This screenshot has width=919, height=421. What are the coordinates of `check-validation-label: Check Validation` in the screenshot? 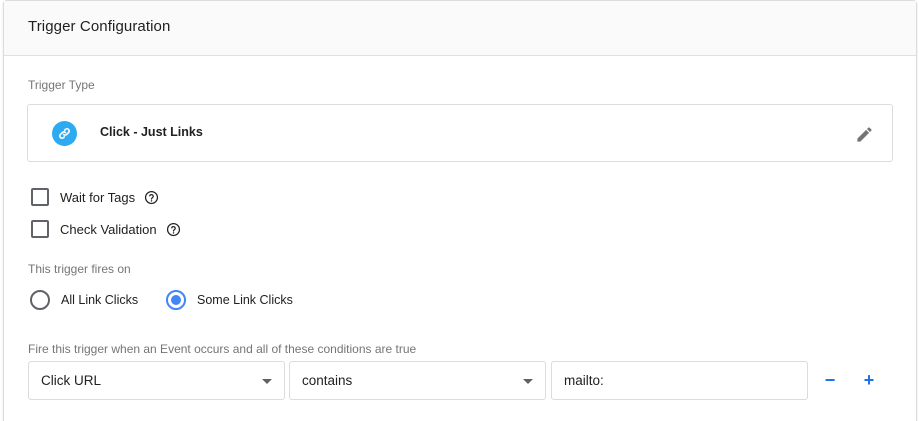 It's located at (108, 229).